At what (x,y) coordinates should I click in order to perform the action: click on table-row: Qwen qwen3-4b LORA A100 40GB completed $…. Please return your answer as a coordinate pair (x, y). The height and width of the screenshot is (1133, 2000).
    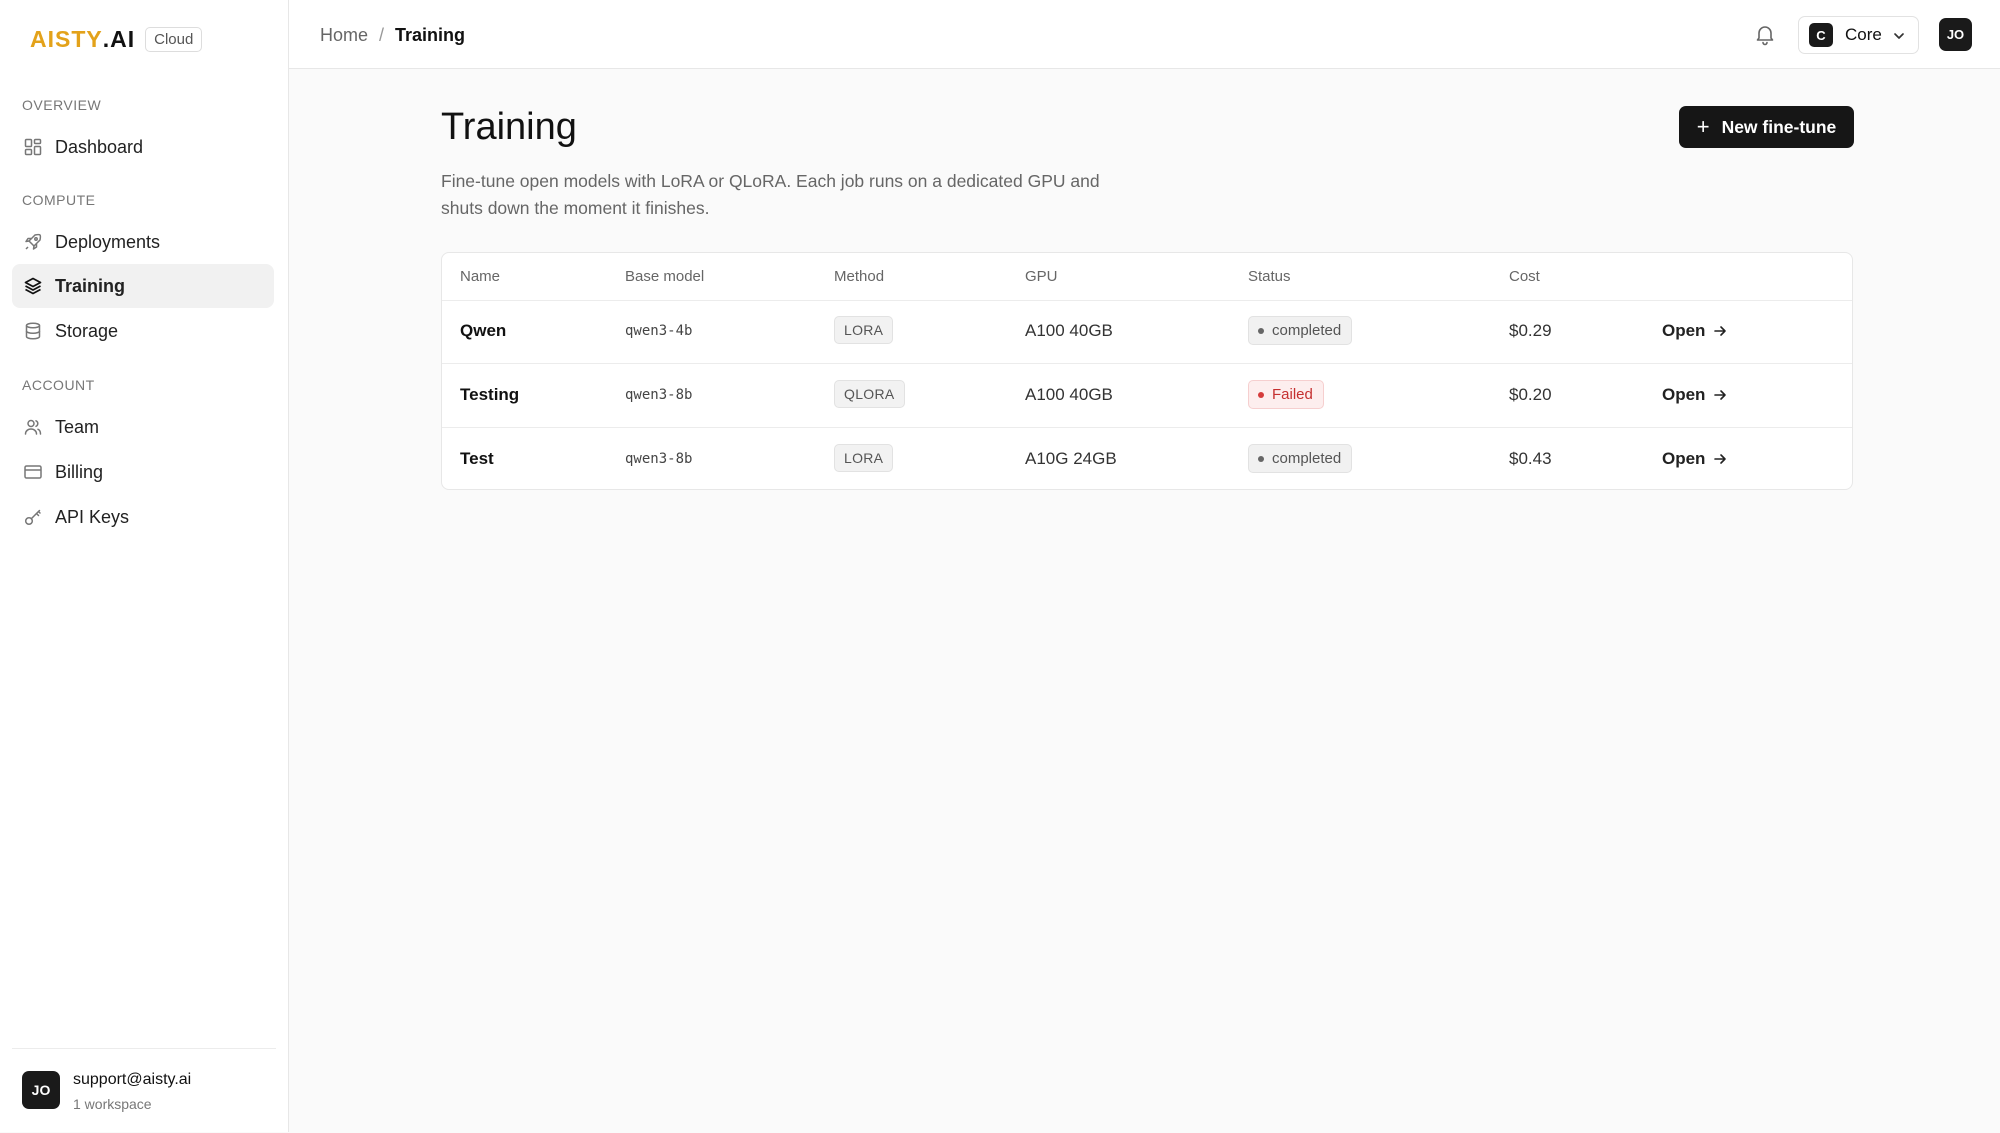
    Looking at the image, I should click on (1147, 332).